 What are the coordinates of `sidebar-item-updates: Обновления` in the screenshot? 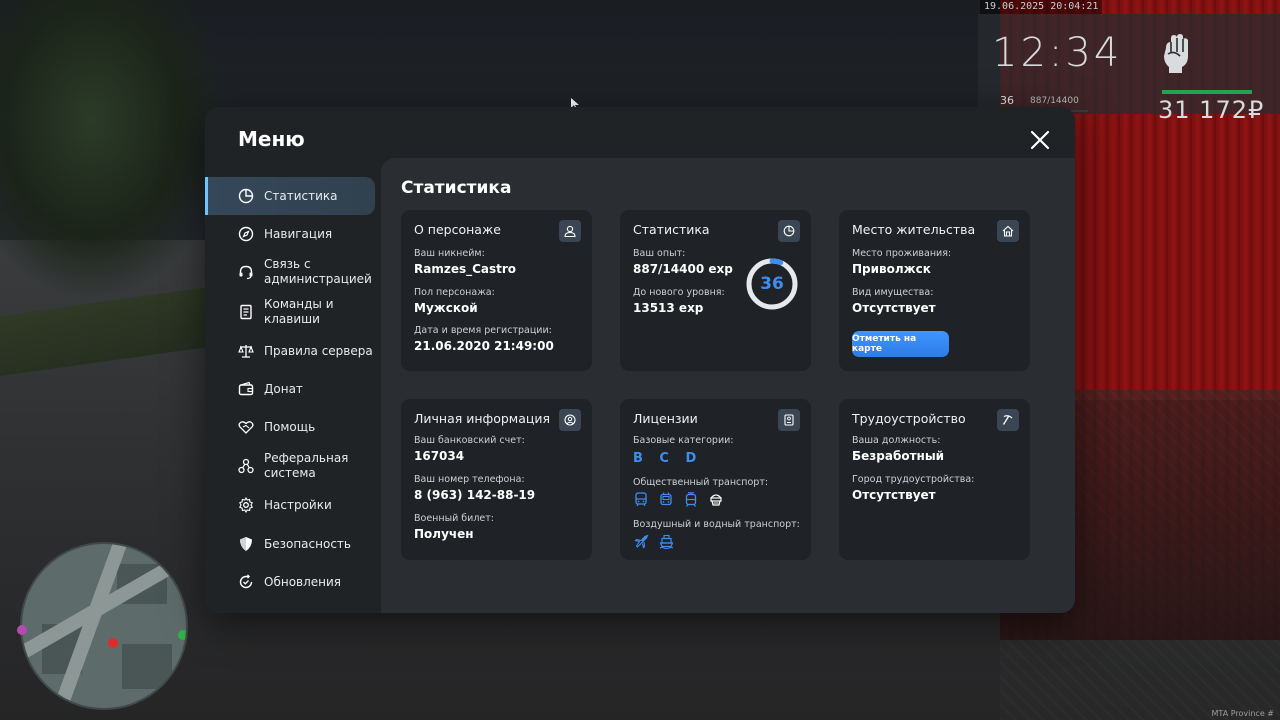 It's located at (290, 582).